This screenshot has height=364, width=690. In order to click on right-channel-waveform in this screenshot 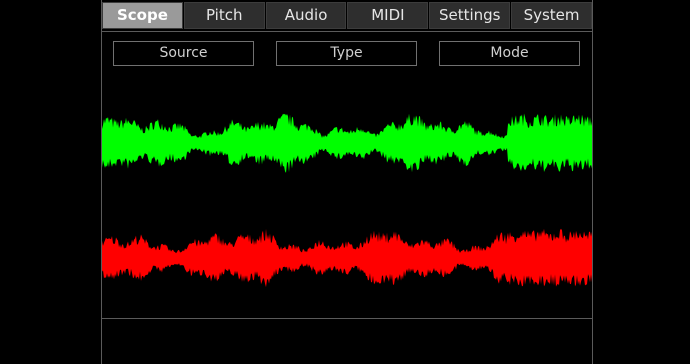, I will do `click(347, 258)`.